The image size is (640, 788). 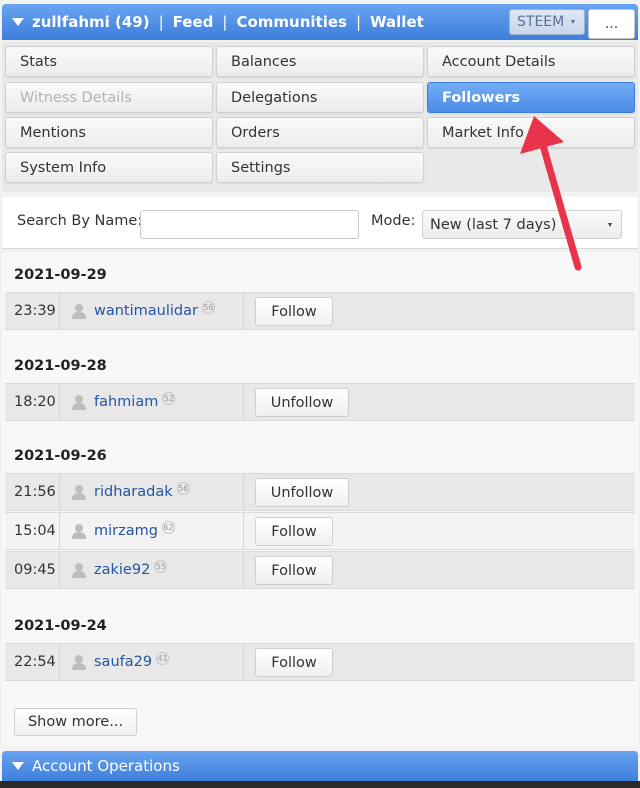 What do you see at coordinates (126, 402) in the screenshot?
I see `follower-name-link: fahmiam` at bounding box center [126, 402].